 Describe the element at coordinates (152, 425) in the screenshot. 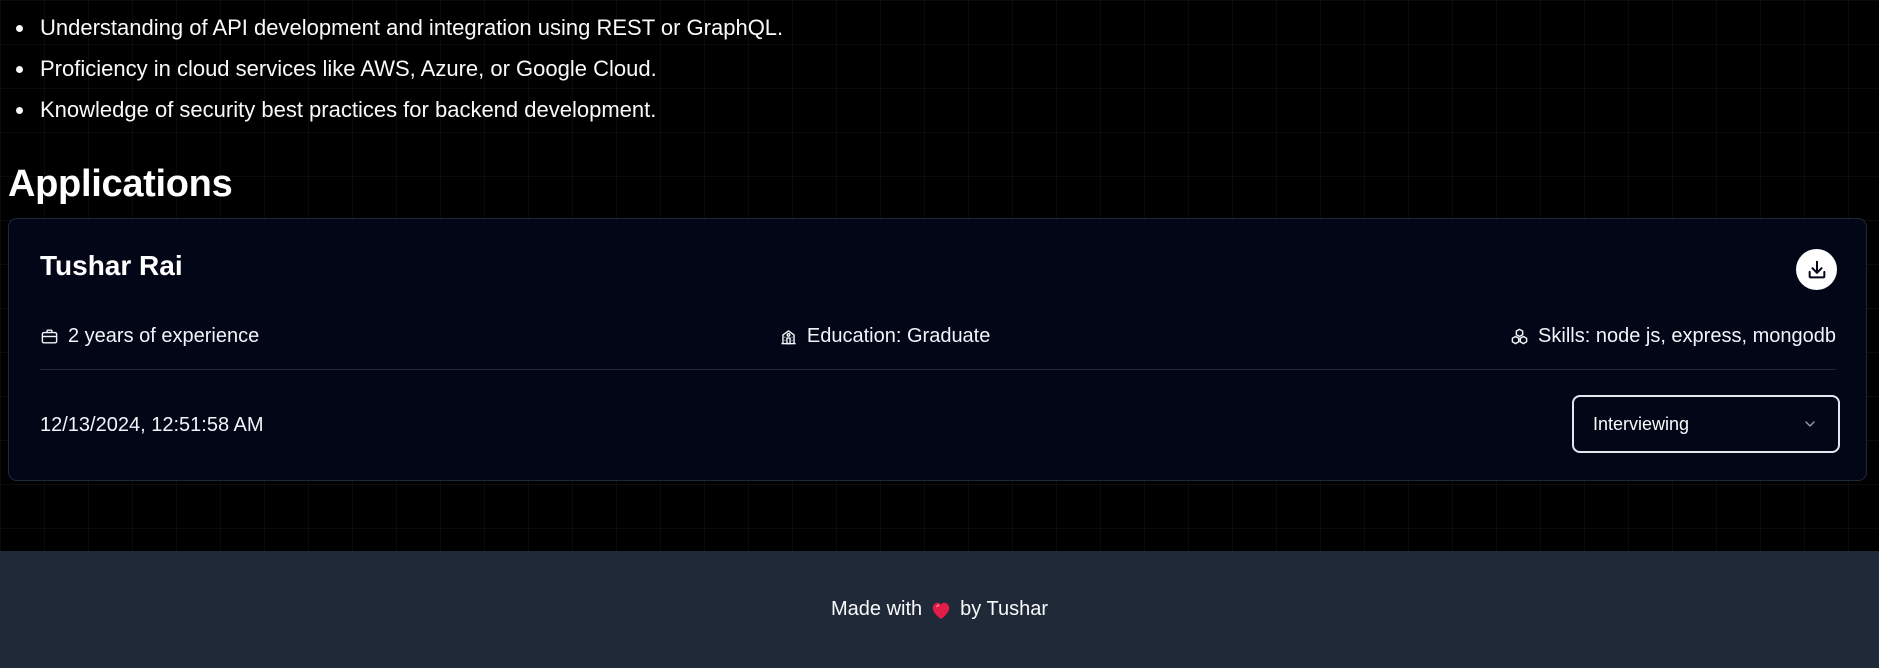

I see `application-timestamp: 12/13/2024, 12:51:58 AM` at that location.